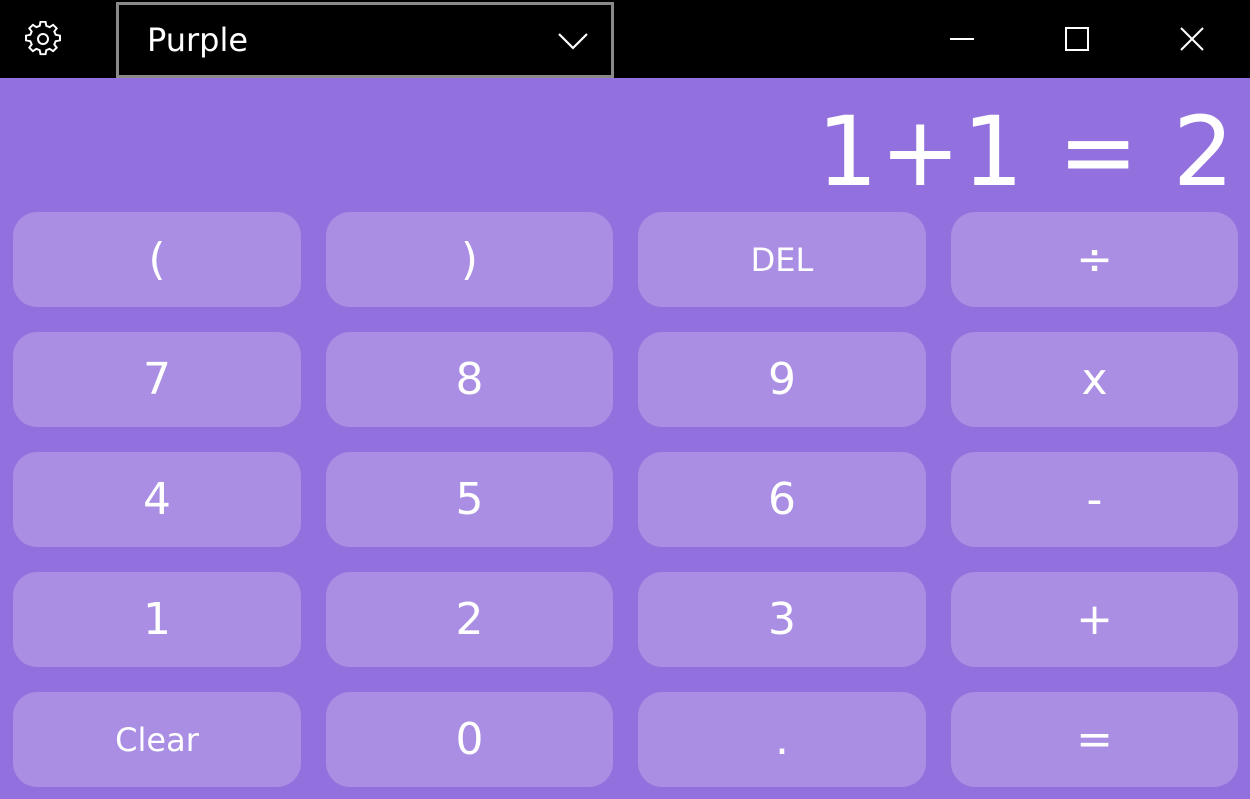 This screenshot has width=1250, height=799. I want to click on close-button, so click(1192, 39).